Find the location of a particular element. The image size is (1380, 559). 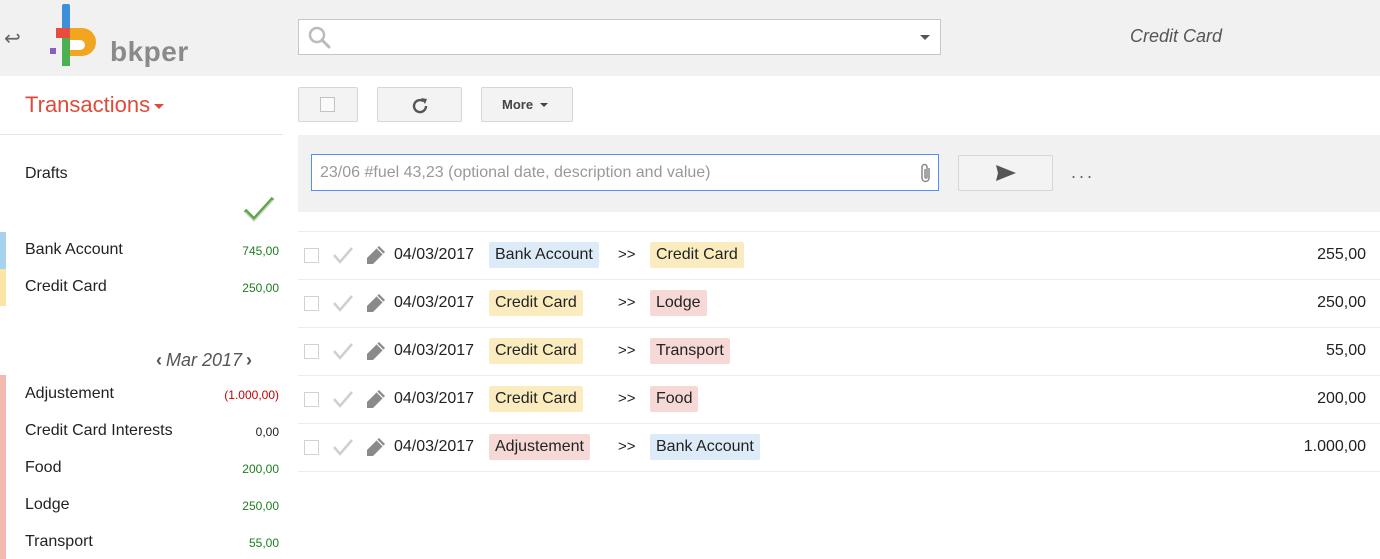

paperclip-icon is located at coordinates (926, 173).